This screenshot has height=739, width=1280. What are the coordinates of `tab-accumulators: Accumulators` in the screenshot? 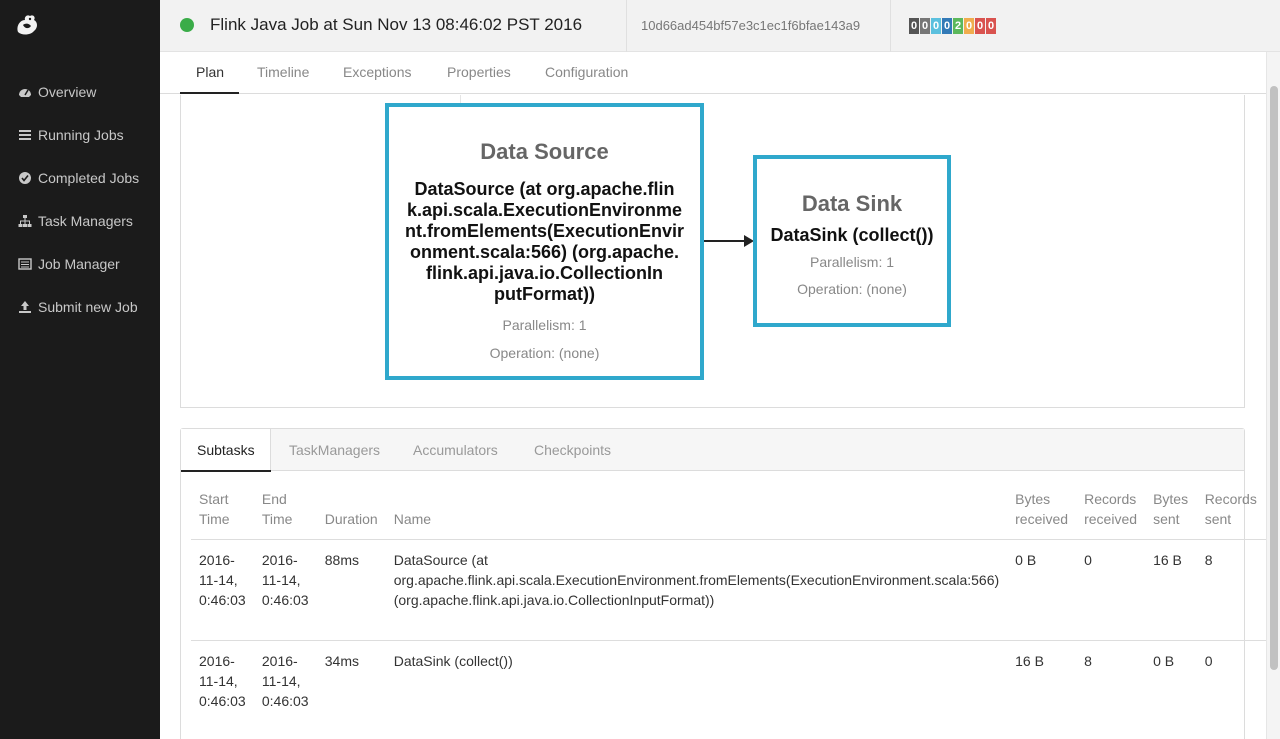 It's located at (455, 450).